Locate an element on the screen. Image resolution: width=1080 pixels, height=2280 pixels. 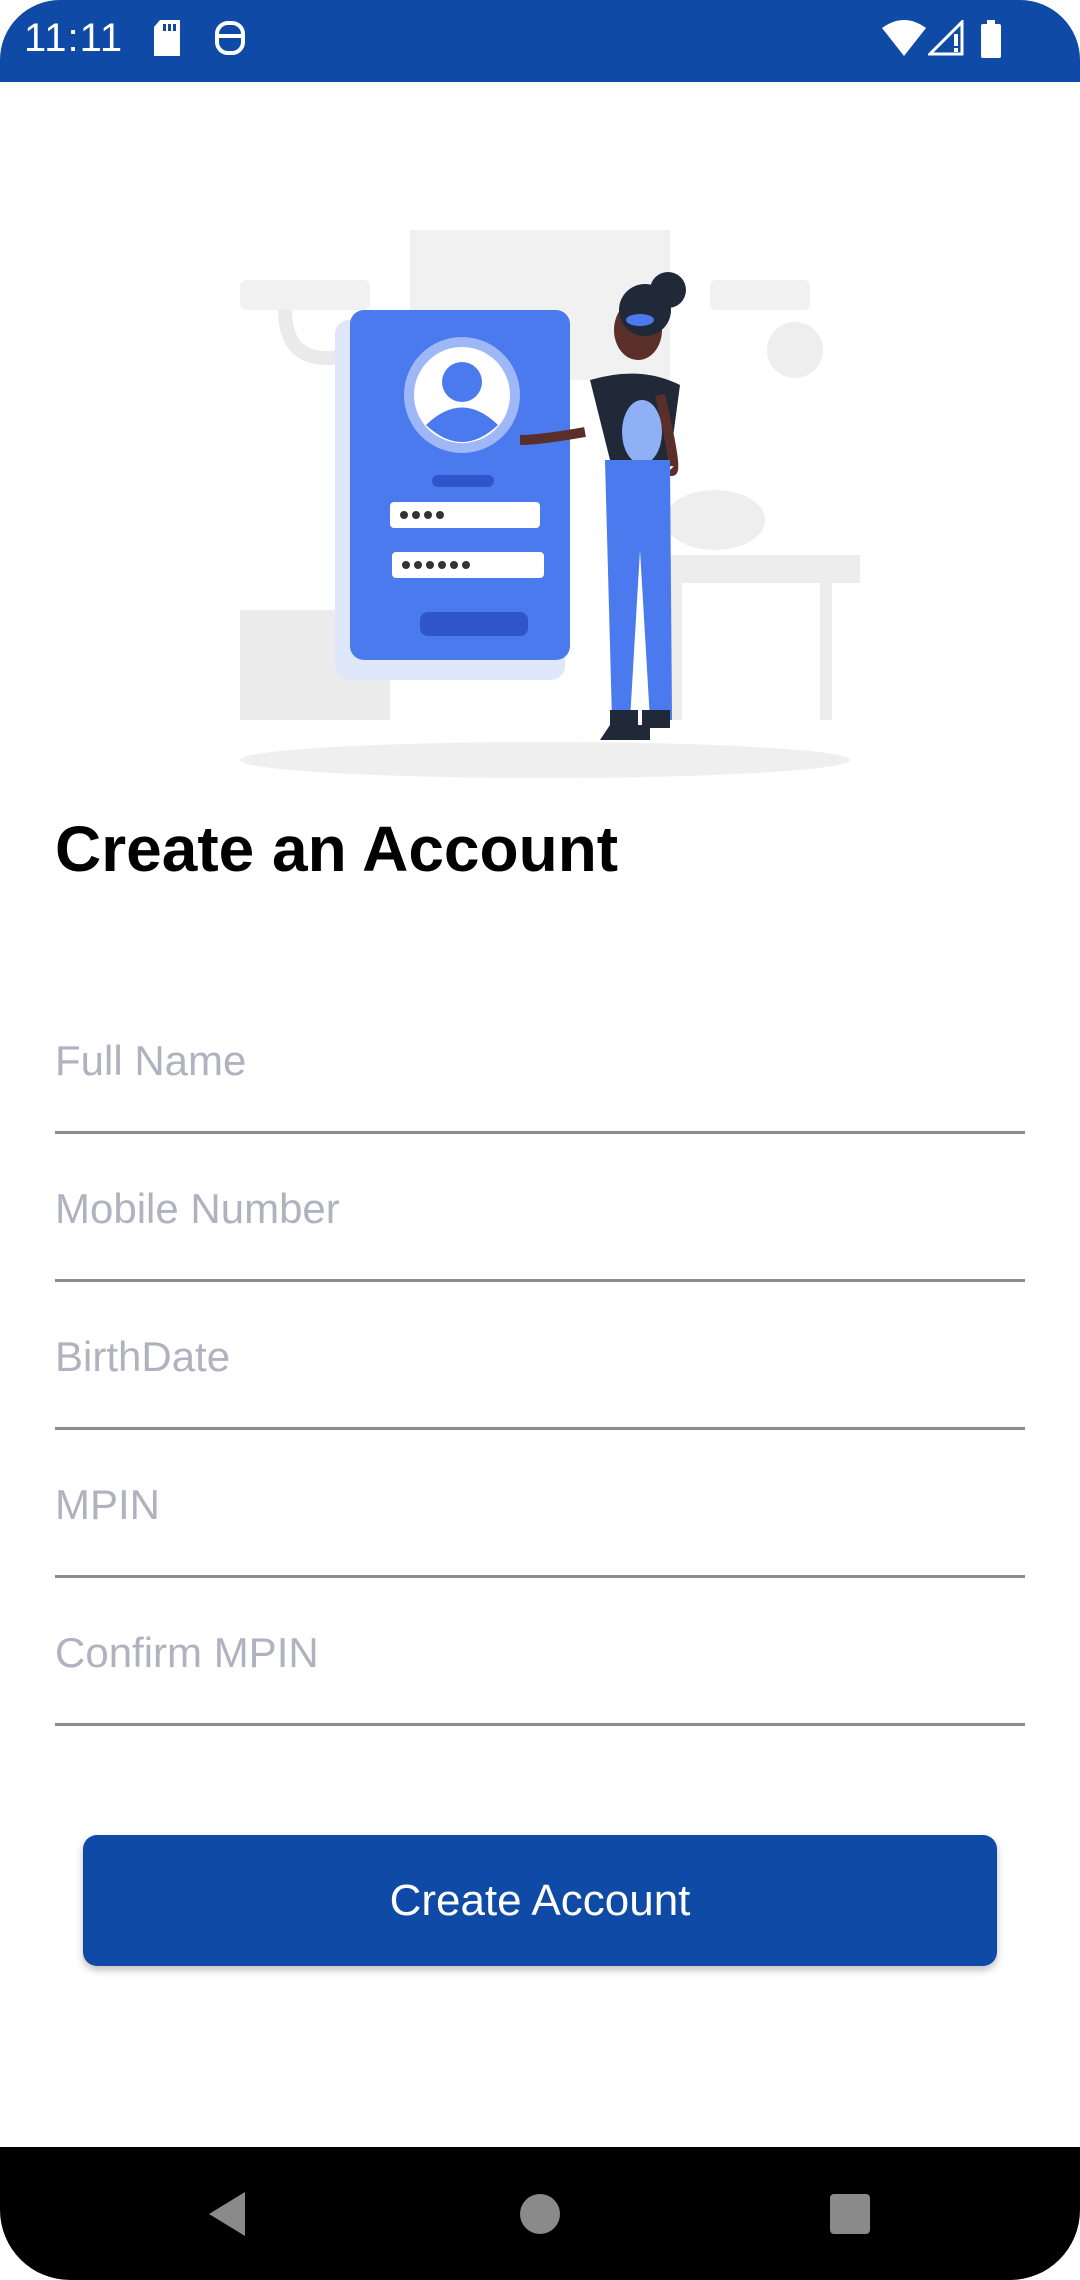
full-name-input is located at coordinates (540, 1061).